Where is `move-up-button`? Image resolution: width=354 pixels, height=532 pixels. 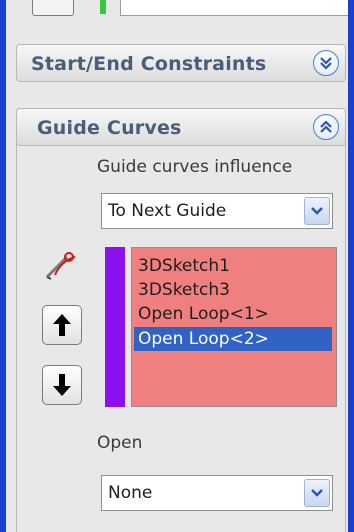
move-up-button is located at coordinates (62, 325).